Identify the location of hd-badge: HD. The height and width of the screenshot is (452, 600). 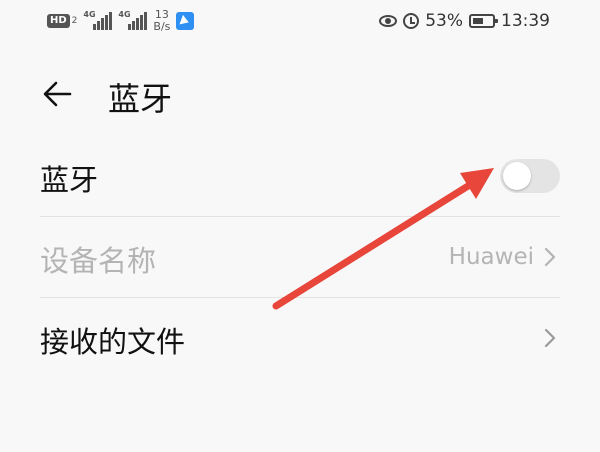
(58, 21).